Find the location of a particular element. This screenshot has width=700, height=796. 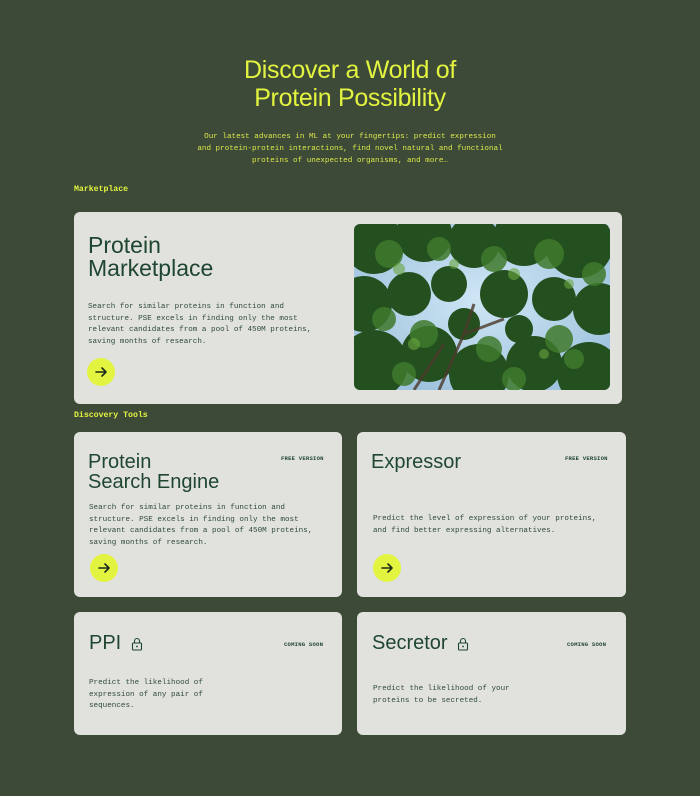

tree-canopy-photo is located at coordinates (482, 307).